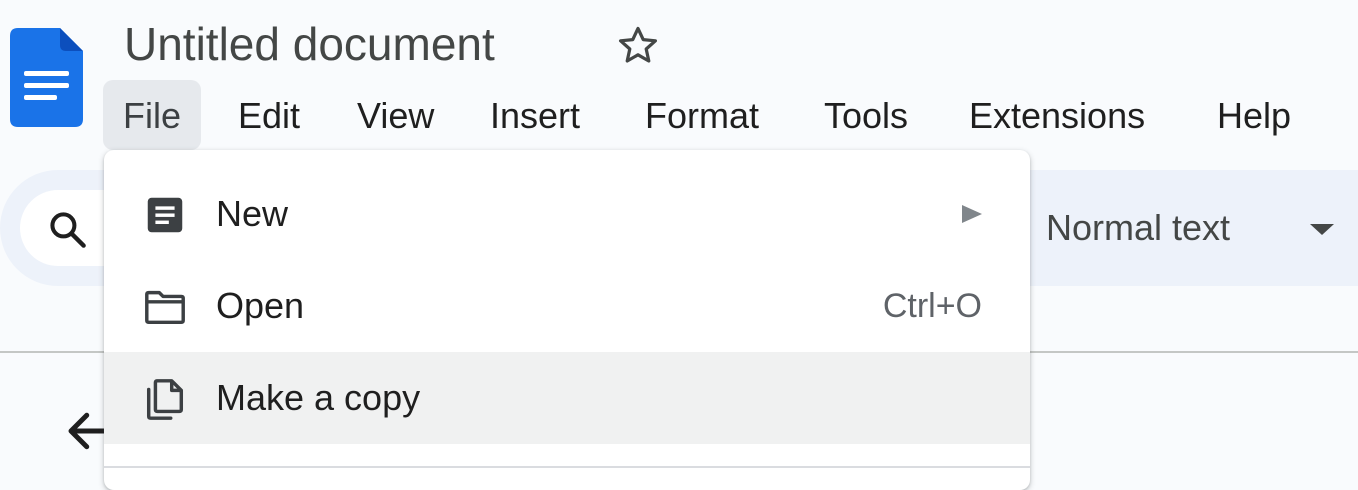 The height and width of the screenshot is (490, 1358). I want to click on document-title: Untitled document, so click(309, 44).